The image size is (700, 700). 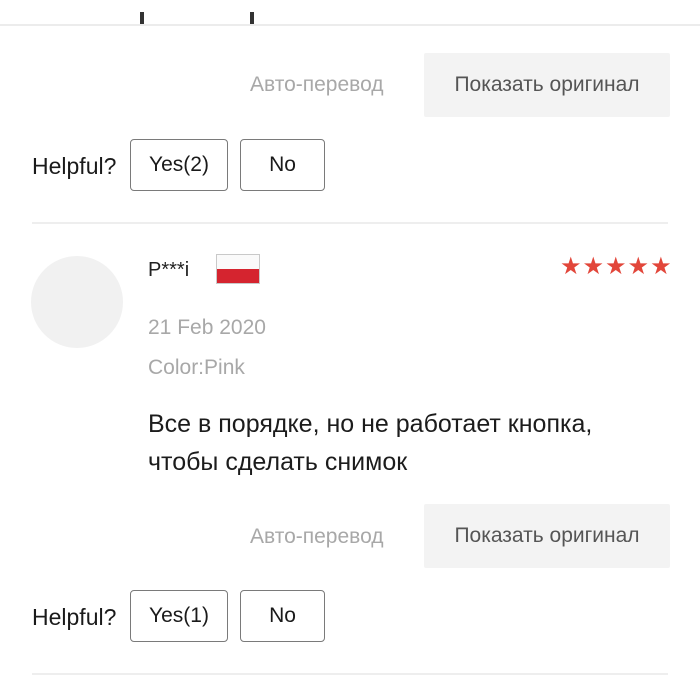 I want to click on avatar, so click(x=77, y=302).